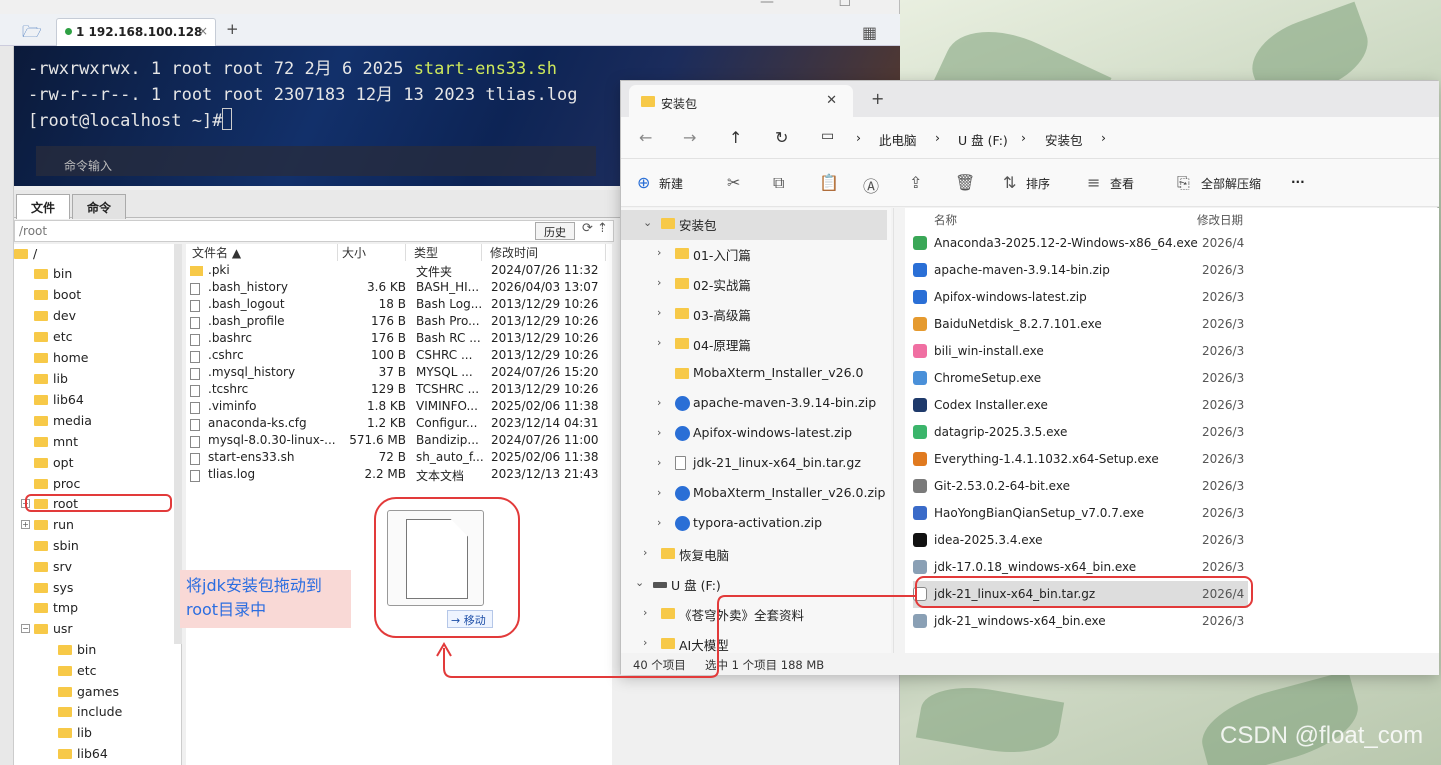 The height and width of the screenshot is (765, 1441). I want to click on nav-item: ⌄ U 盘 (F:), so click(751, 585).